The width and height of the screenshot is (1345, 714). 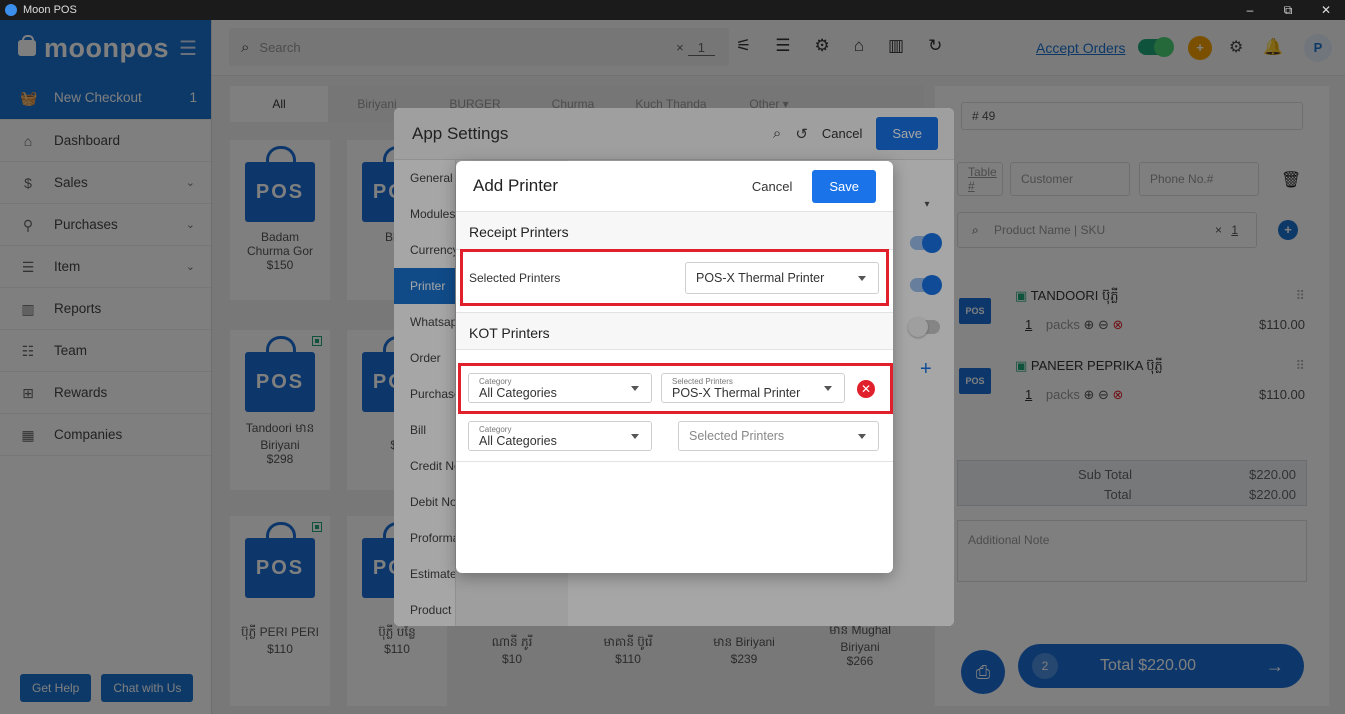 I want to click on kot-printer-value: POS-X Thermal Printer, so click(x=736, y=393).